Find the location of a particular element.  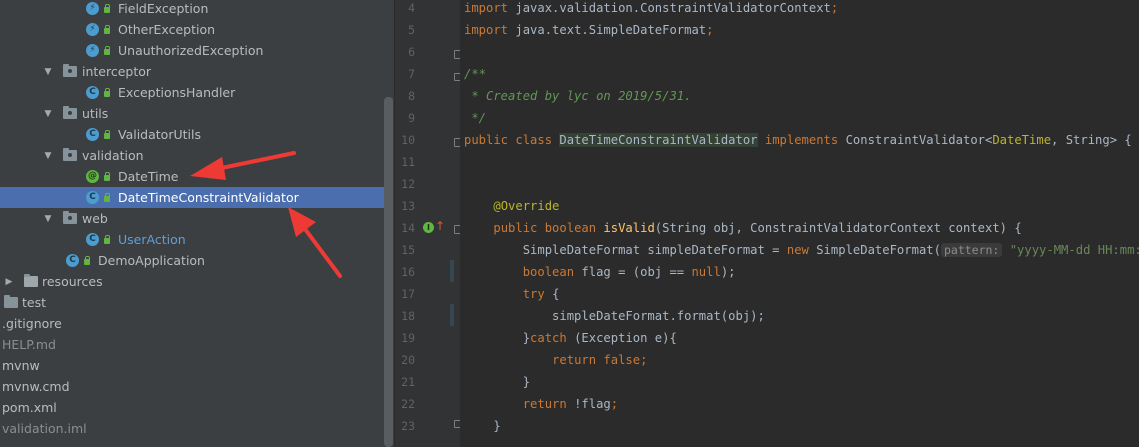

code-token: java.text.SimpleDateFormat is located at coordinates (611, 30).